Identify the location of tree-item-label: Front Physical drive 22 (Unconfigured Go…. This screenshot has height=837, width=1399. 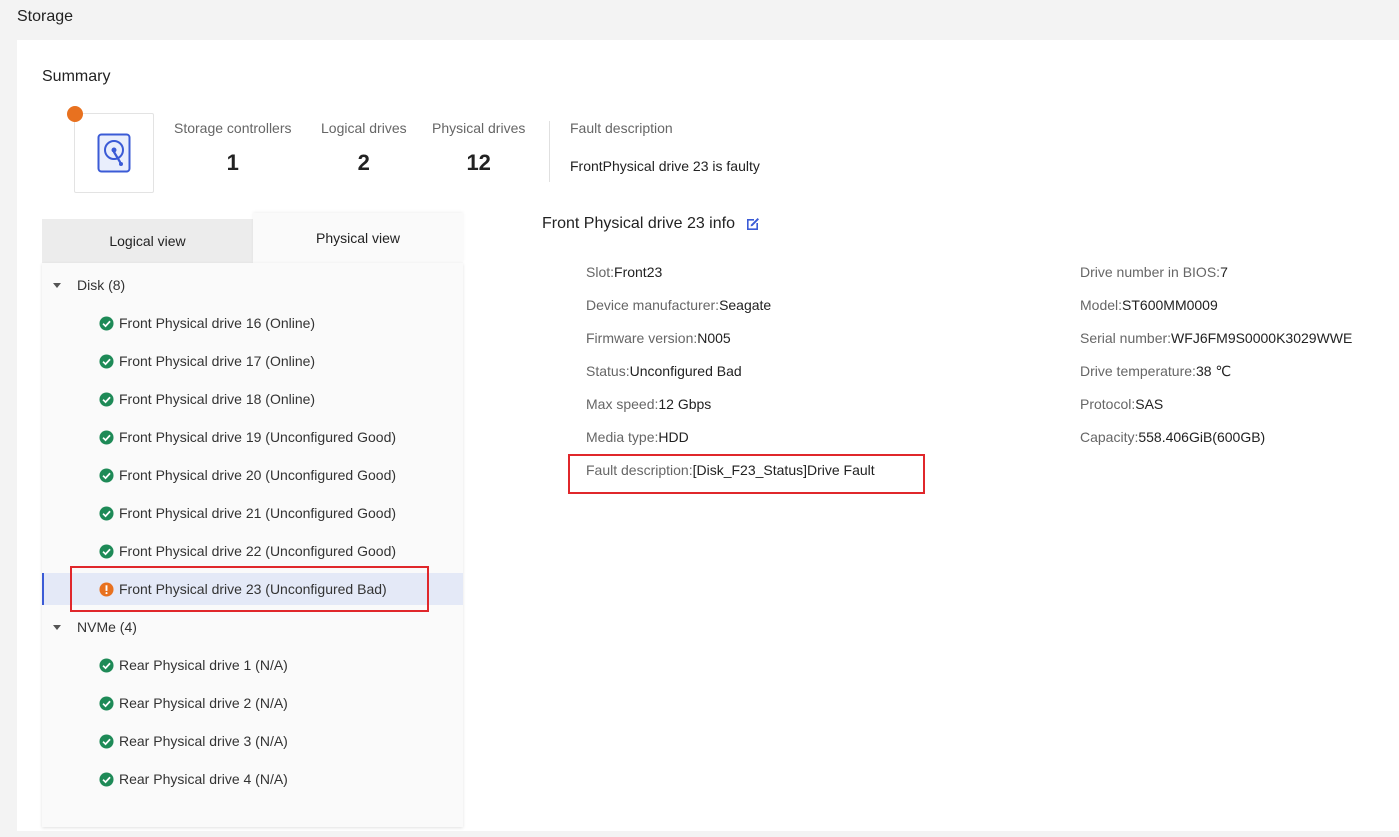
(258, 551).